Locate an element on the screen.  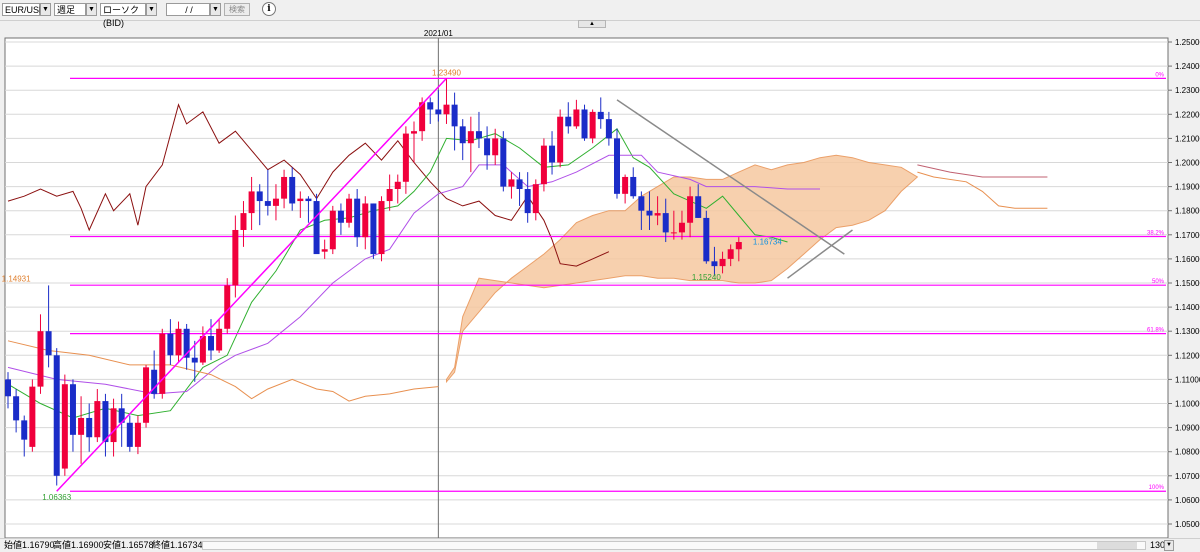
price-annotation: 1.06363 is located at coordinates (56, 497).